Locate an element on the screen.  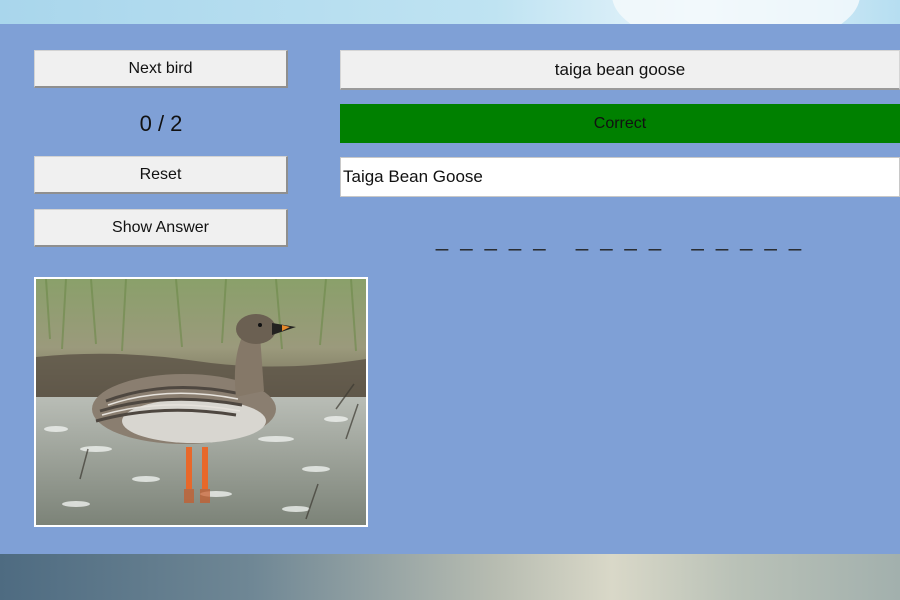
result-status-bar: Correct is located at coordinates (620, 123).